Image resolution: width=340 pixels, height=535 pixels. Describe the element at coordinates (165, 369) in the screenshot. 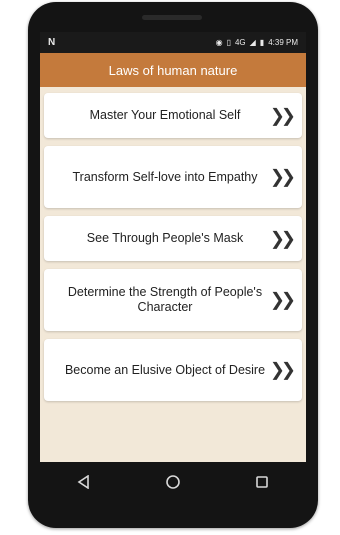

I see `law-item-label: Become an Elusive Object of Desire` at that location.